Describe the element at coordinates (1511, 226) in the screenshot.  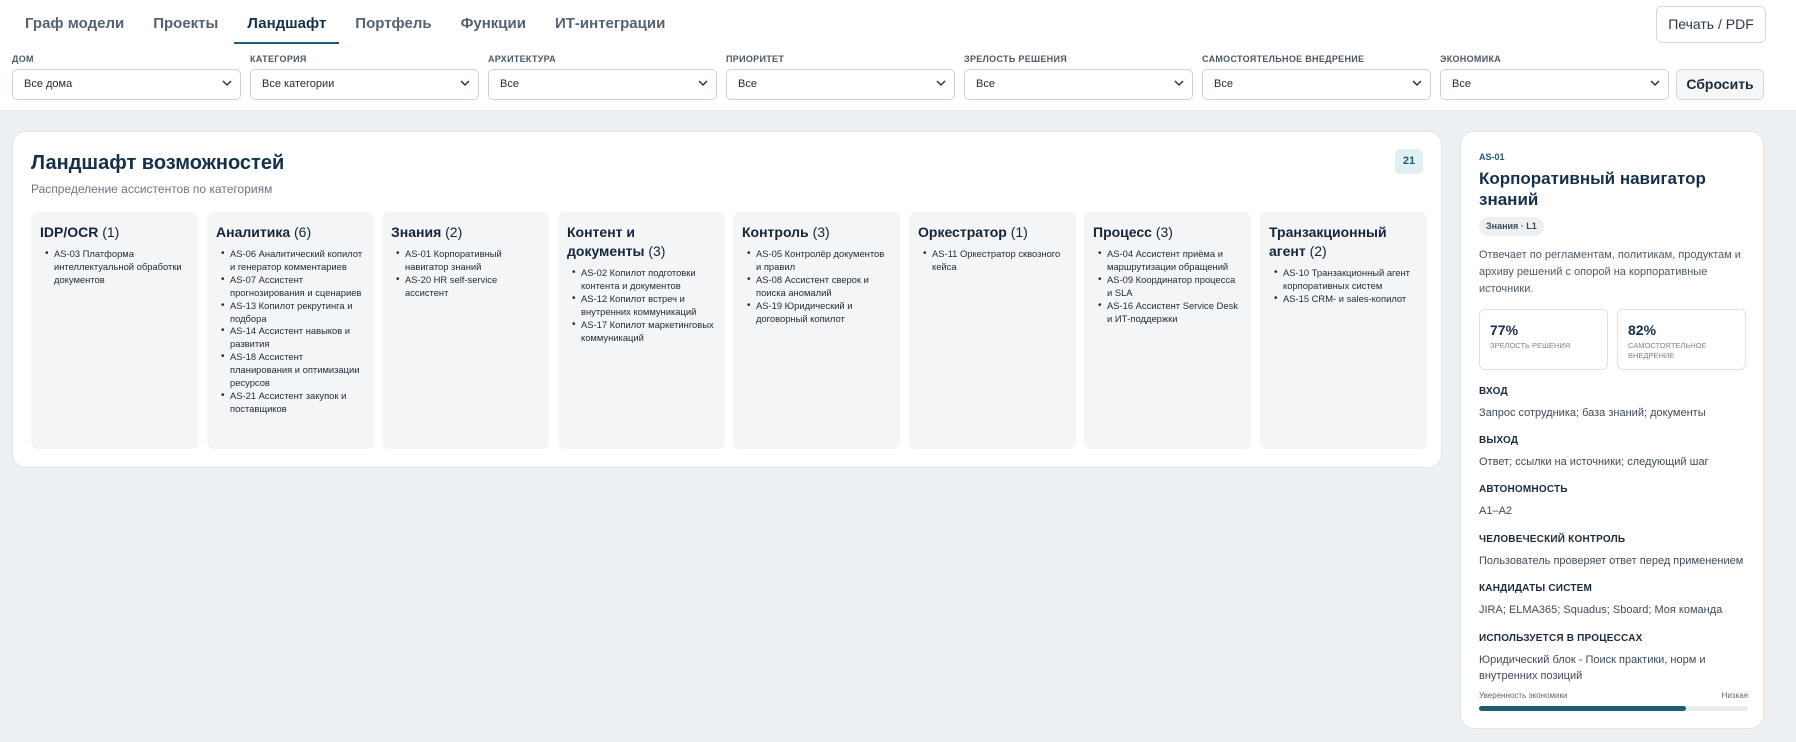
I see `category-tag: Знания · L1` at that location.